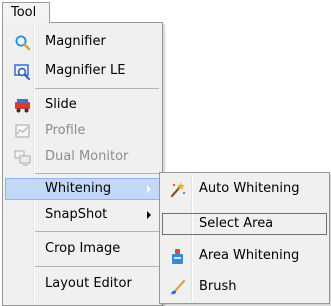 The width and height of the screenshot is (331, 306). I want to click on submenu-item-select-area: Select Area, so click(244, 224).